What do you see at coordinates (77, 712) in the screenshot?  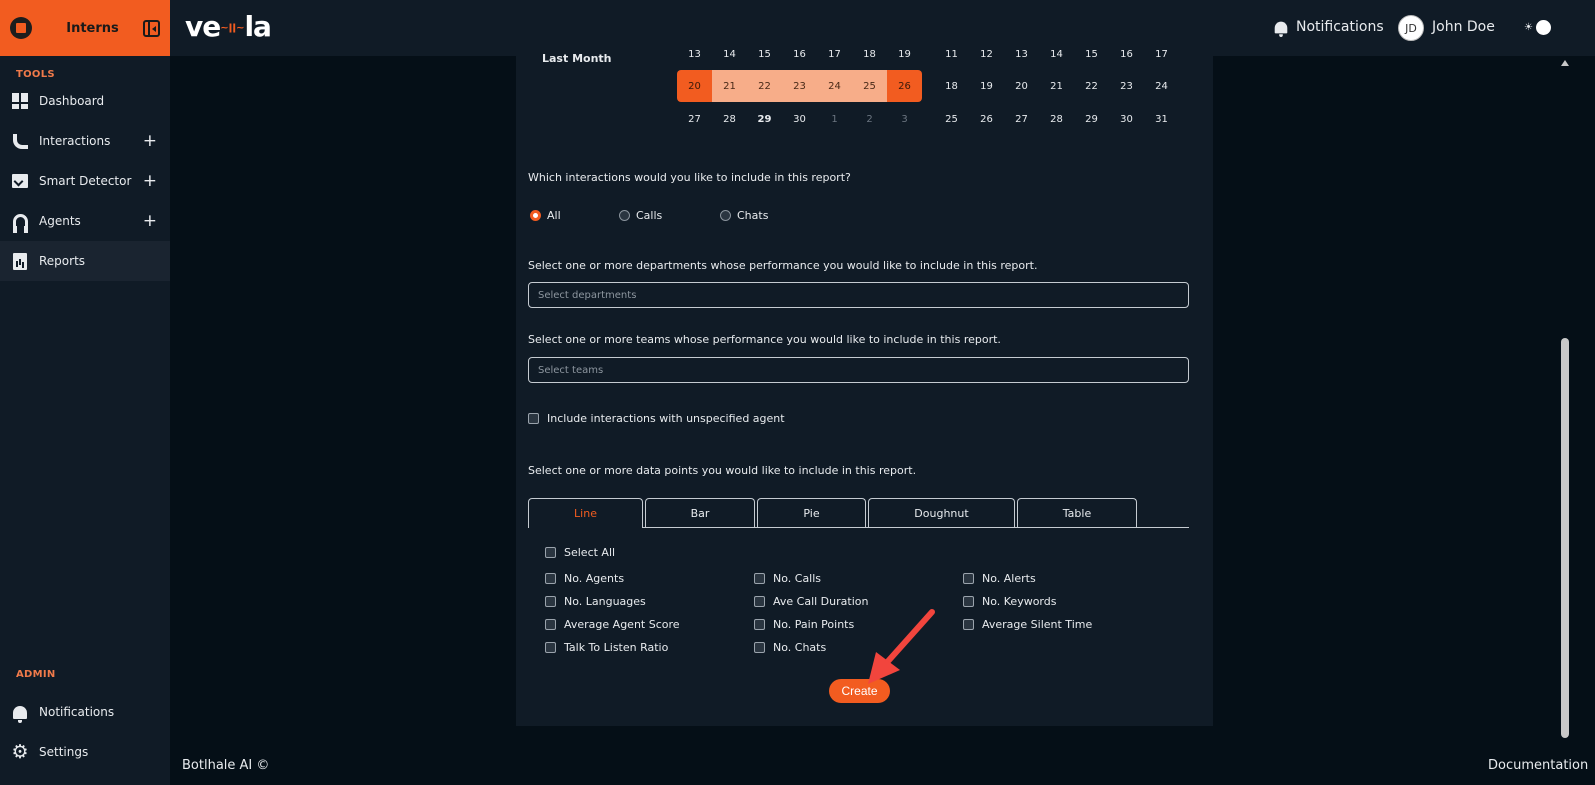 I see `sidebar-item-label: Notifications` at bounding box center [77, 712].